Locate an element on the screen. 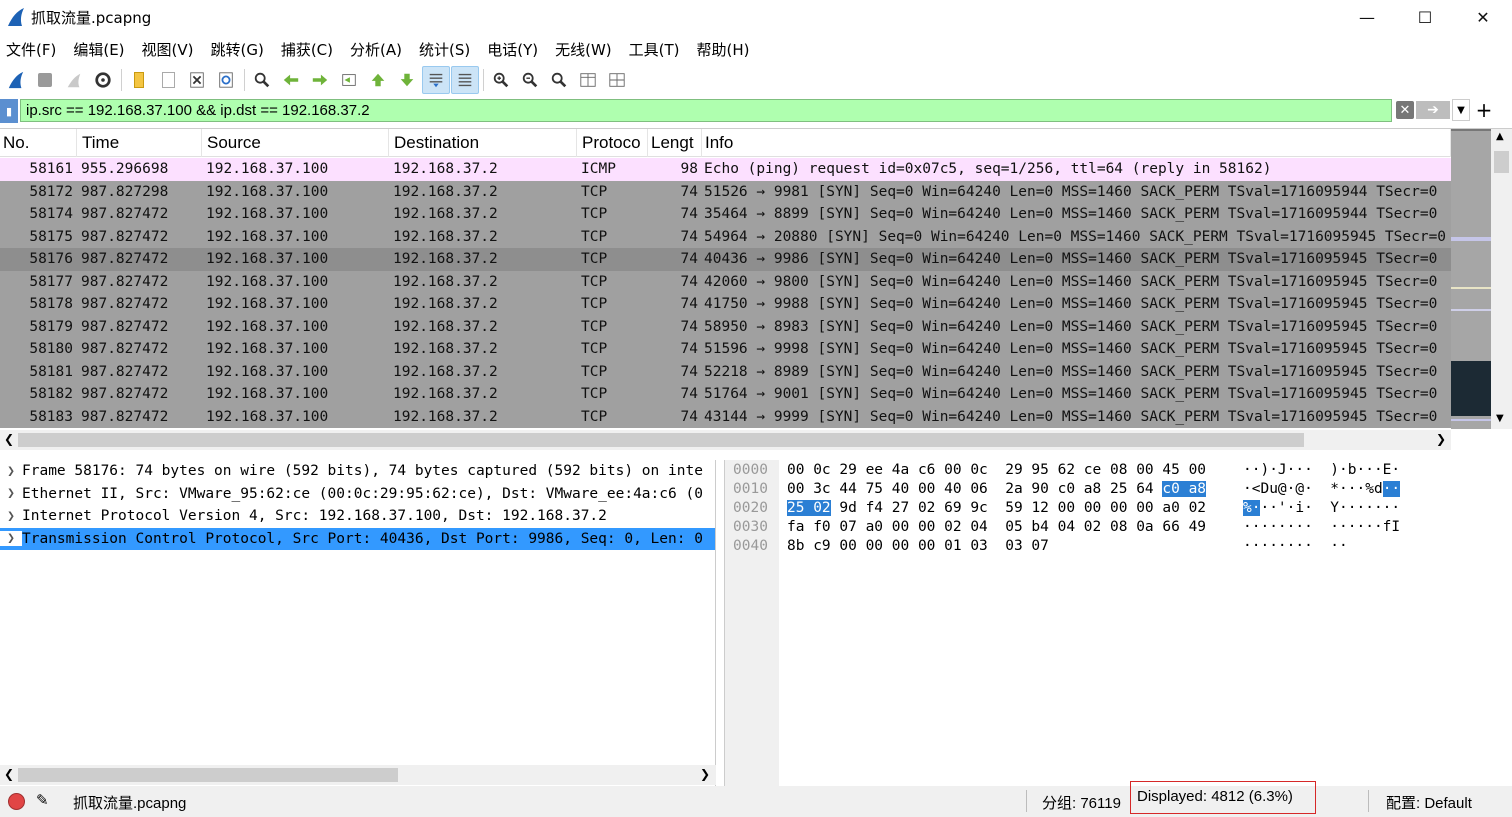 The height and width of the screenshot is (817, 1512). start-capture-icon is located at coordinates (16, 80).